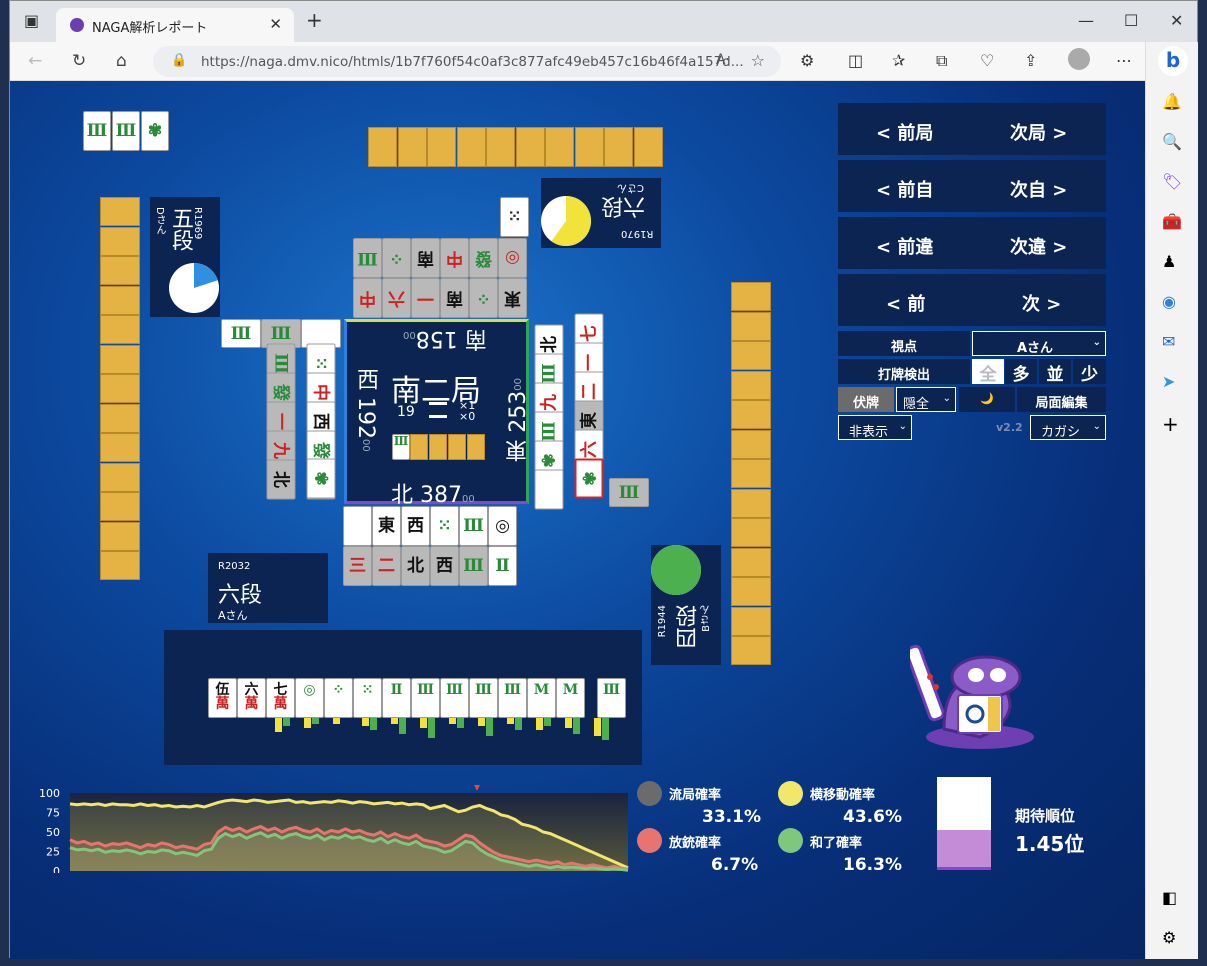  Describe the element at coordinates (1172, 101) in the screenshot. I see `bell-icon: 🔔` at that location.